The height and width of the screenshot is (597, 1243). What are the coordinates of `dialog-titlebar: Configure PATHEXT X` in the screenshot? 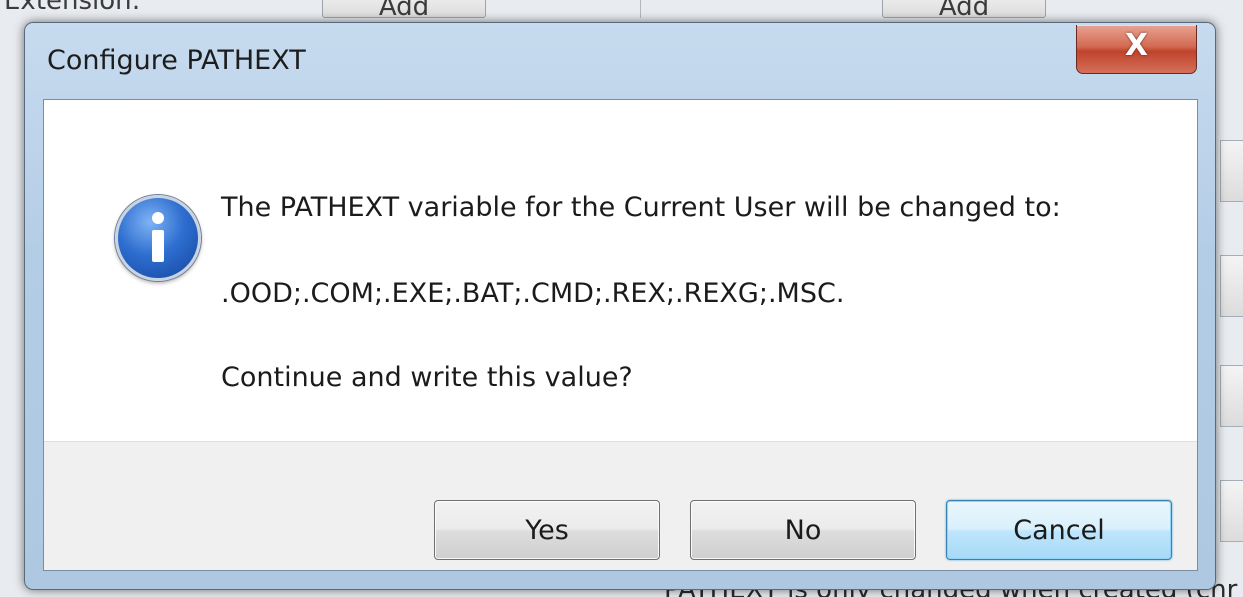 It's located at (620, 62).